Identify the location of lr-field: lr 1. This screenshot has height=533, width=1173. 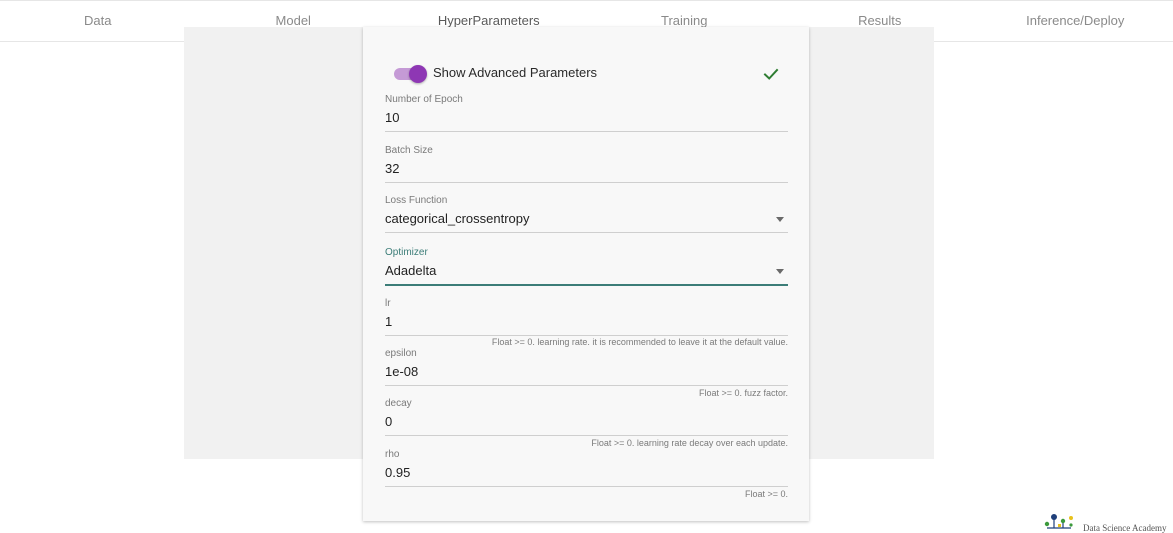
(586, 317).